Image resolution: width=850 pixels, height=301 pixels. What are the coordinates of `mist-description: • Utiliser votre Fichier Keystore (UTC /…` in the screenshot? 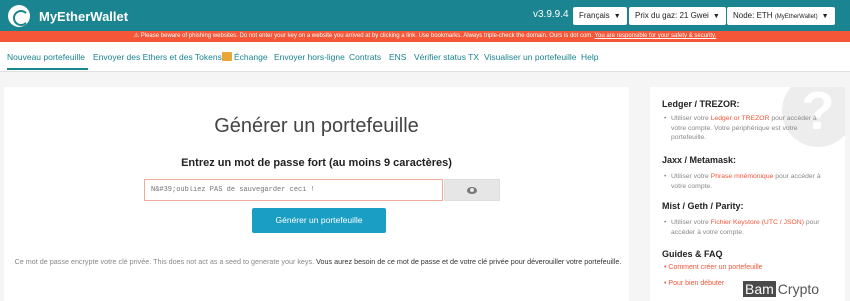 It's located at (744, 227).